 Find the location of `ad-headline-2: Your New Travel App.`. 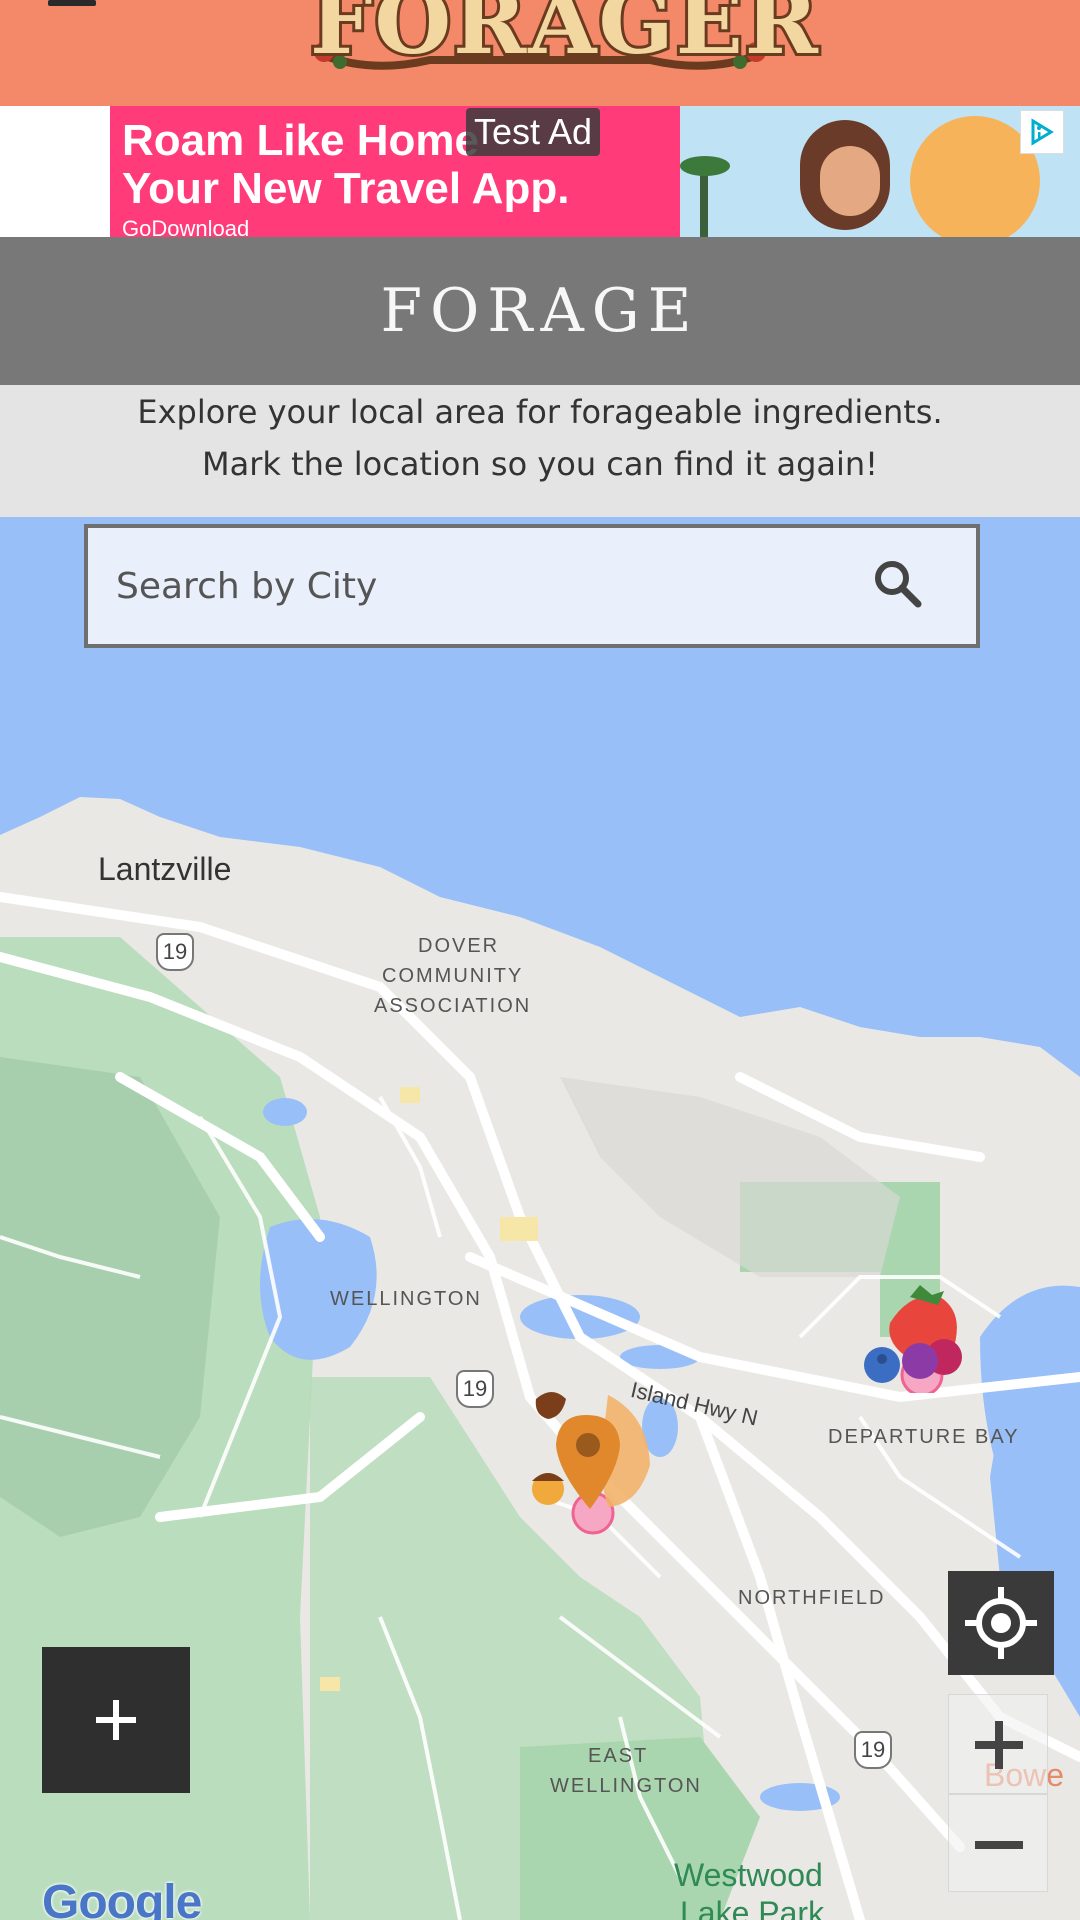

ad-headline-2: Your New Travel App. is located at coordinates (346, 188).